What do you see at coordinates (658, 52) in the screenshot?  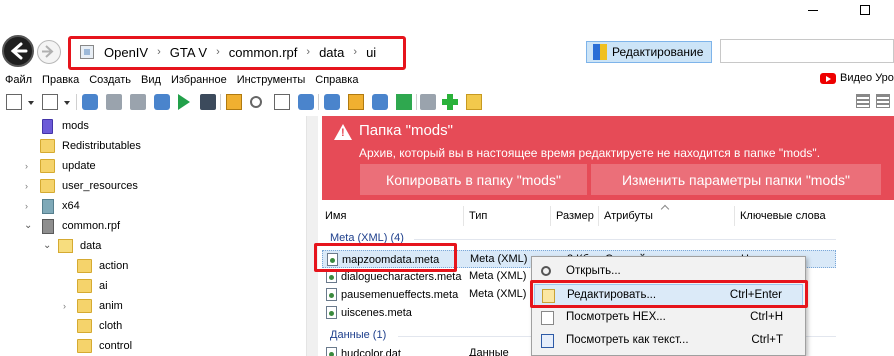 I see `edit-mode-label: Редактирование` at bounding box center [658, 52].